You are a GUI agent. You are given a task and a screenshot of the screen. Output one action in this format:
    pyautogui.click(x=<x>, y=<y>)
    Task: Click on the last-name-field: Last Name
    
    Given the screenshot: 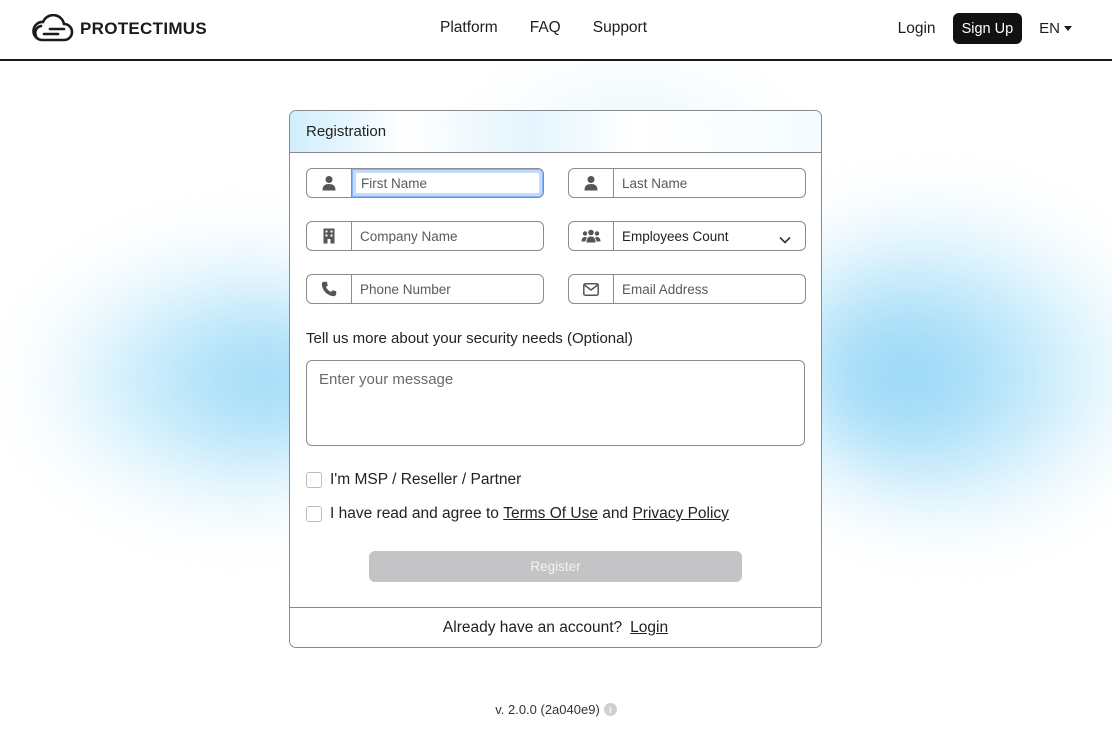 What is the action you would take?
    pyautogui.click(x=687, y=183)
    